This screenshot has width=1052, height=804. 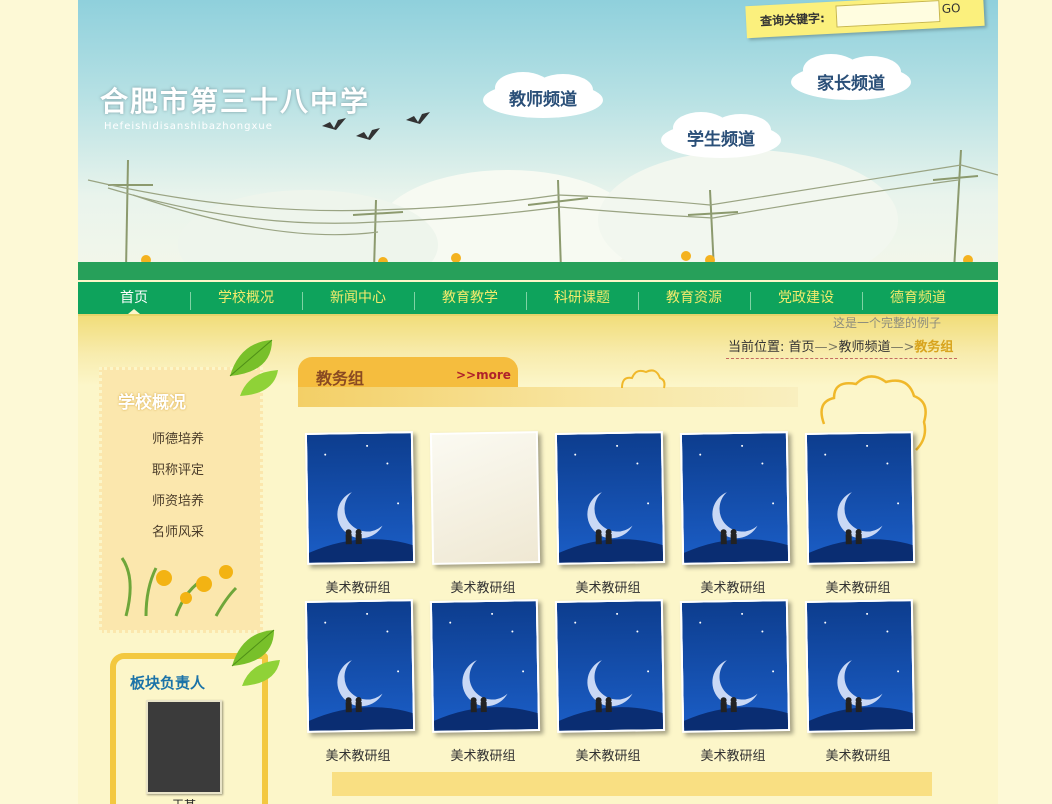 I want to click on nav-item-research: 科研课题, so click(x=582, y=298).